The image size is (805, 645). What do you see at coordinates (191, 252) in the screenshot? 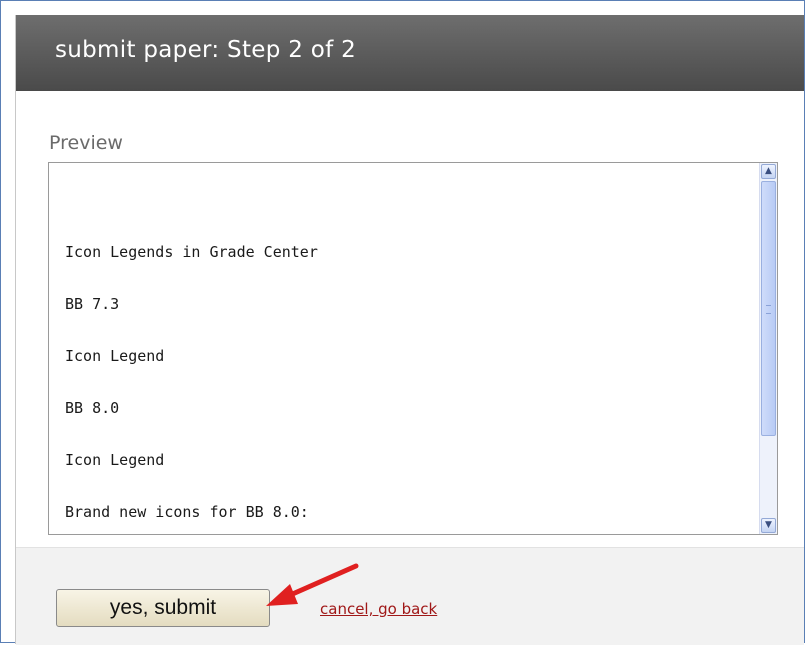
I see `preview-line: Icon Legends in Grade Center` at bounding box center [191, 252].